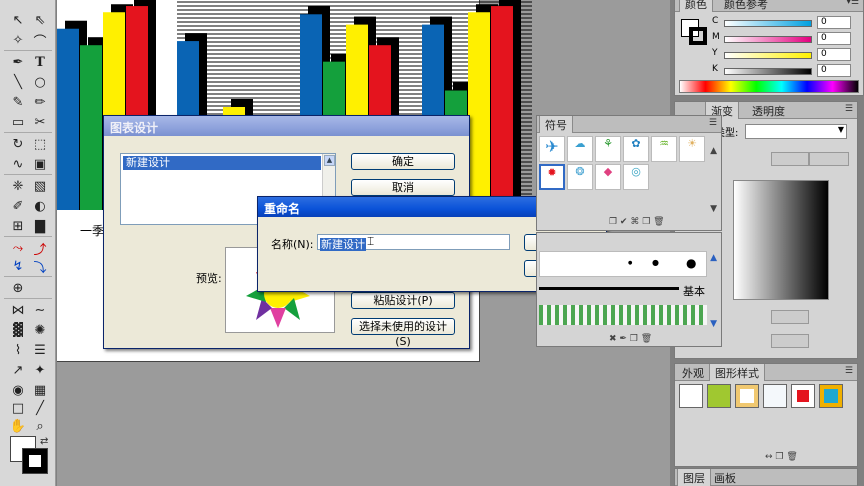 This screenshot has height=486, width=864. Describe the element at coordinates (768, 110) in the screenshot. I see `tab-transparency: 透明度` at that location.